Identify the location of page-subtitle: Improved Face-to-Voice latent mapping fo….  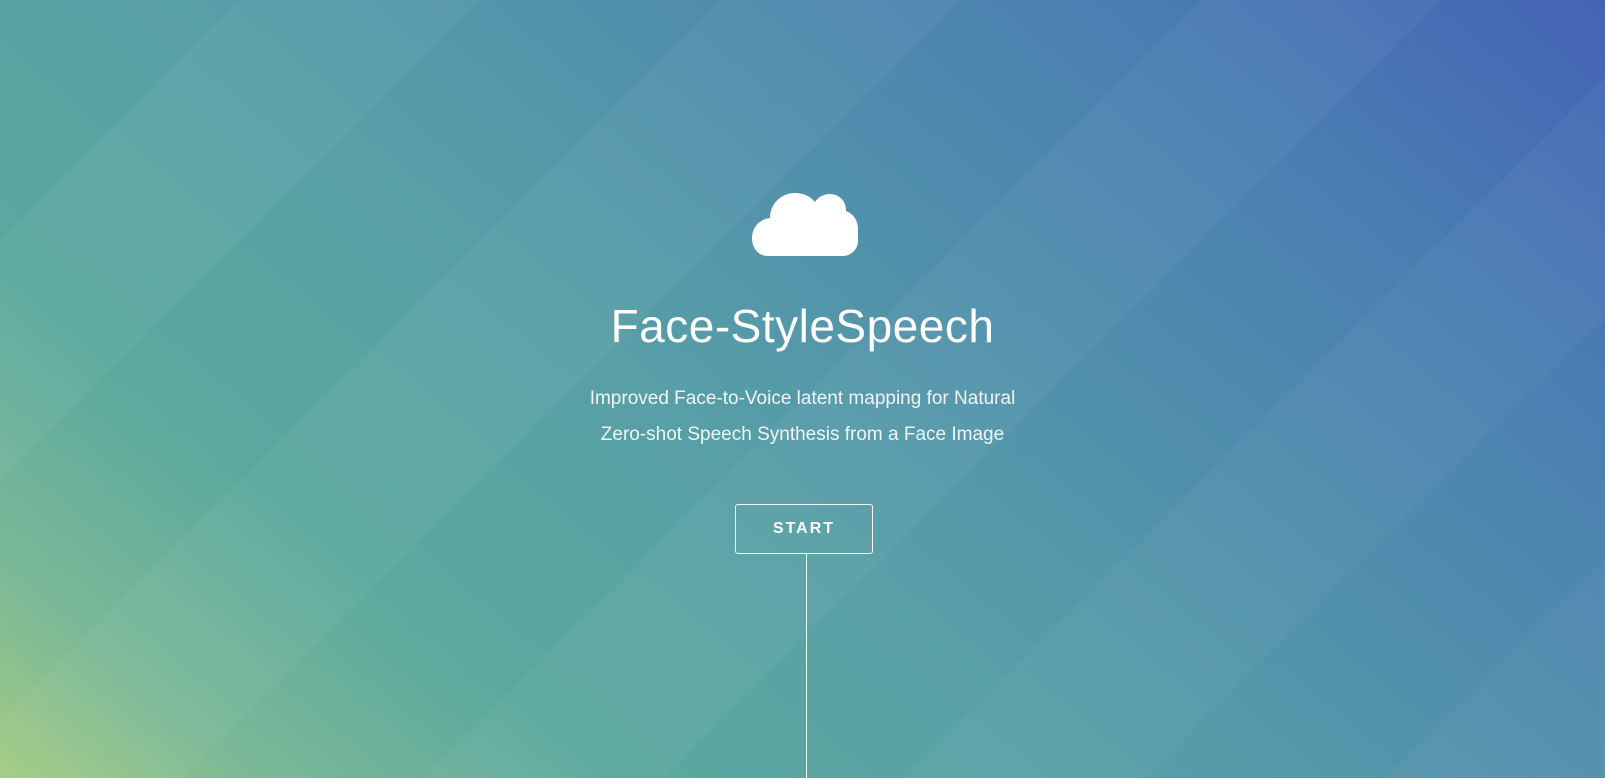
(802, 417).